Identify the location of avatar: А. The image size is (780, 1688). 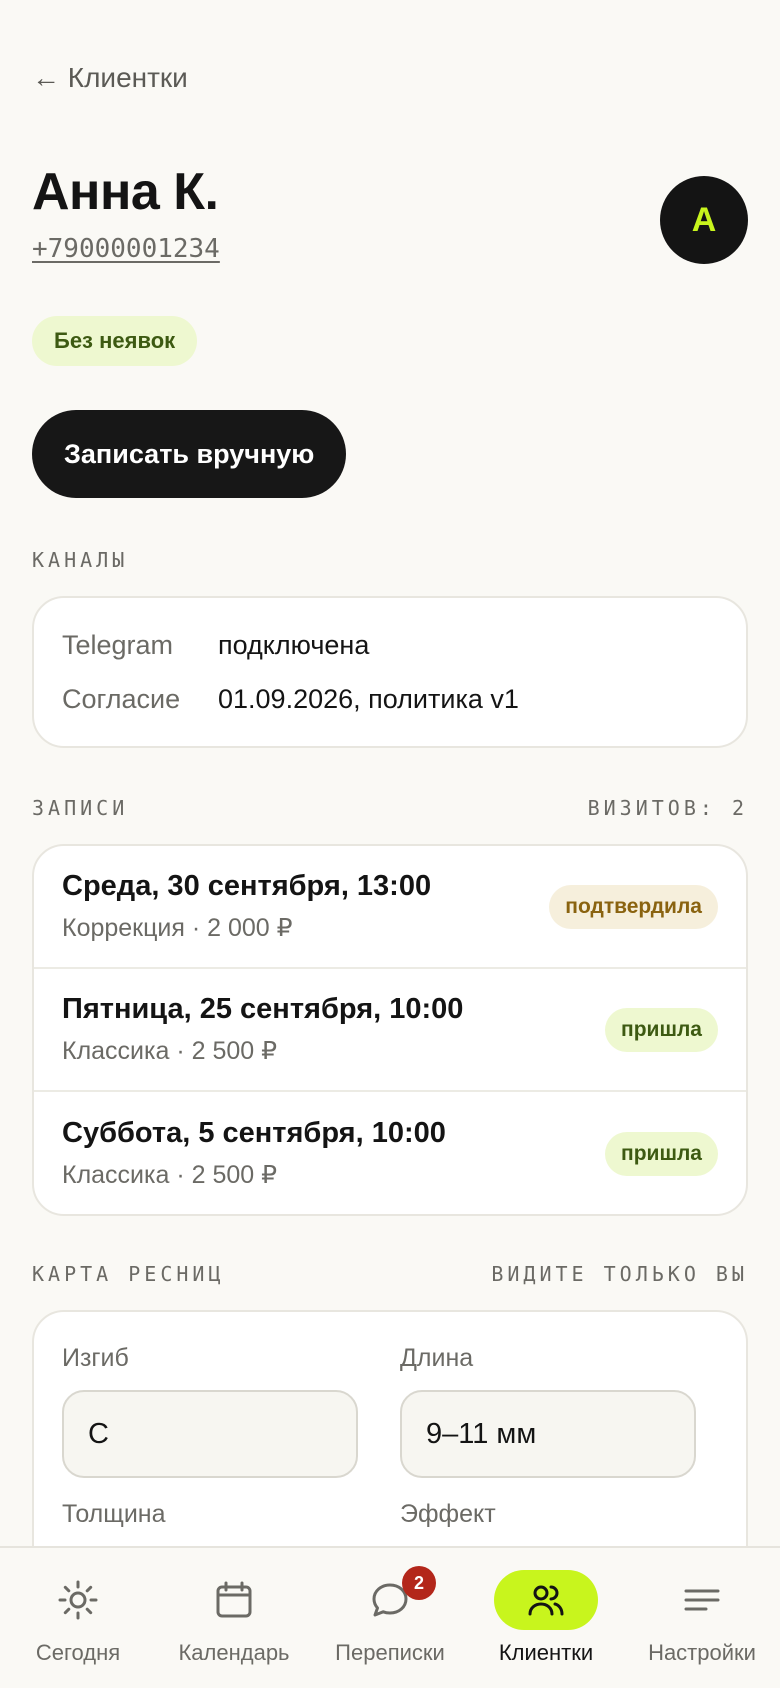
(704, 220).